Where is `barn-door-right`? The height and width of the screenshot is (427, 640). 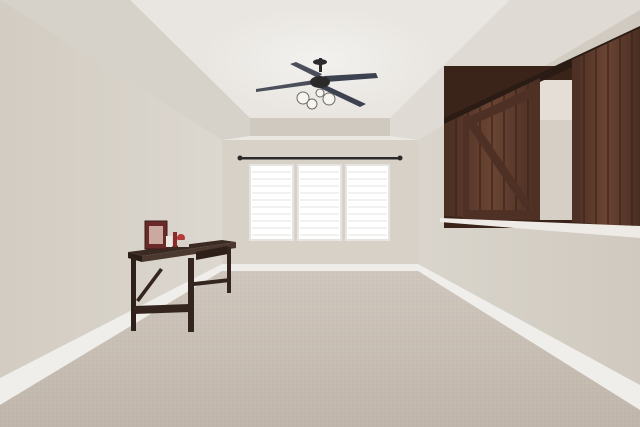
barn-door-right is located at coordinates (606, 128).